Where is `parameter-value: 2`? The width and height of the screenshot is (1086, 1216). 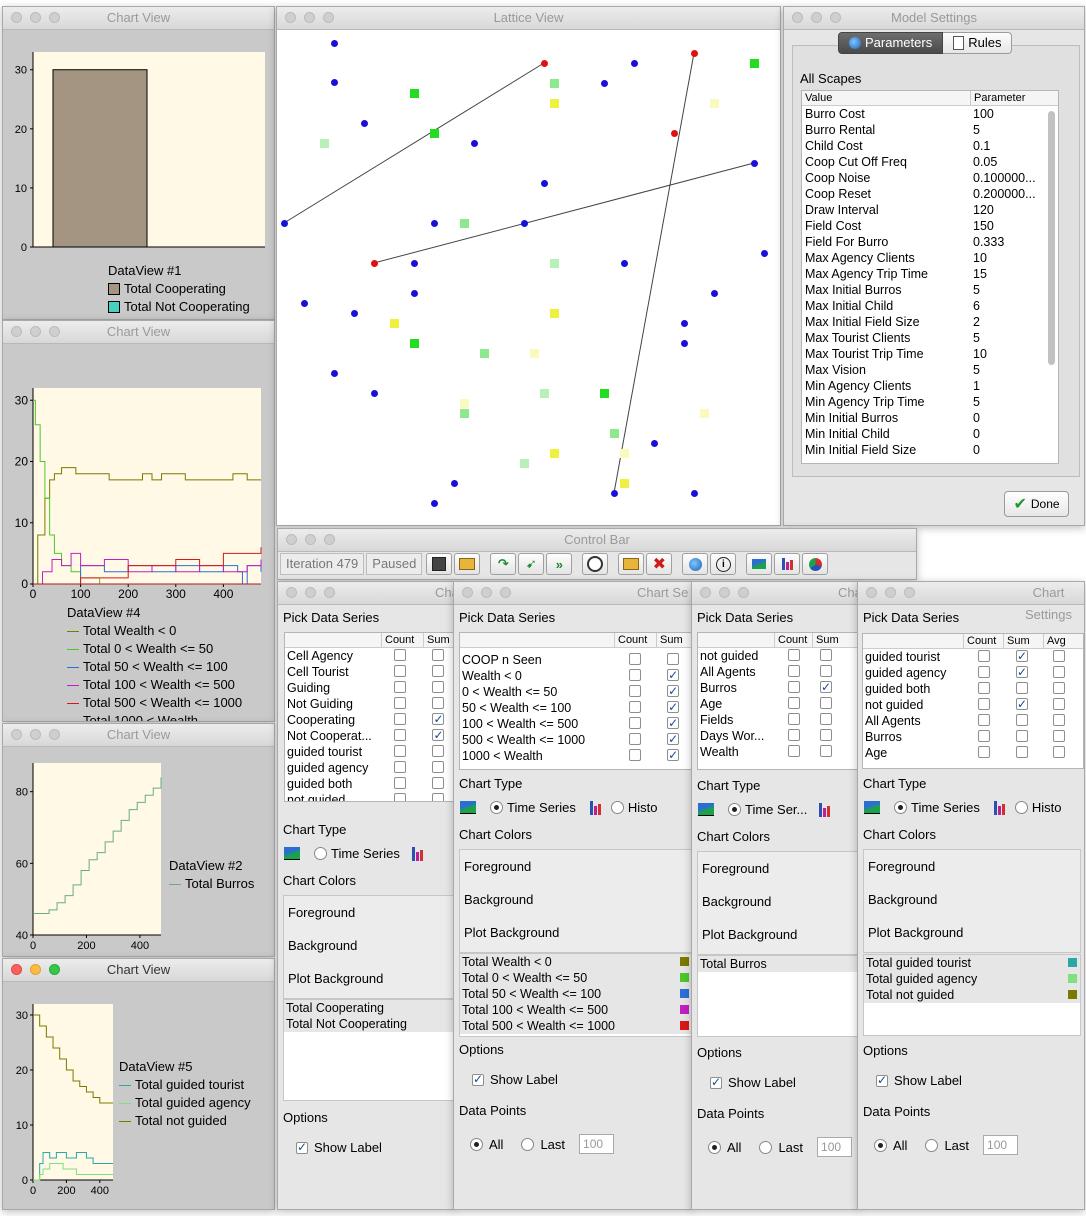
parameter-value: 2 is located at coordinates (975, 322).